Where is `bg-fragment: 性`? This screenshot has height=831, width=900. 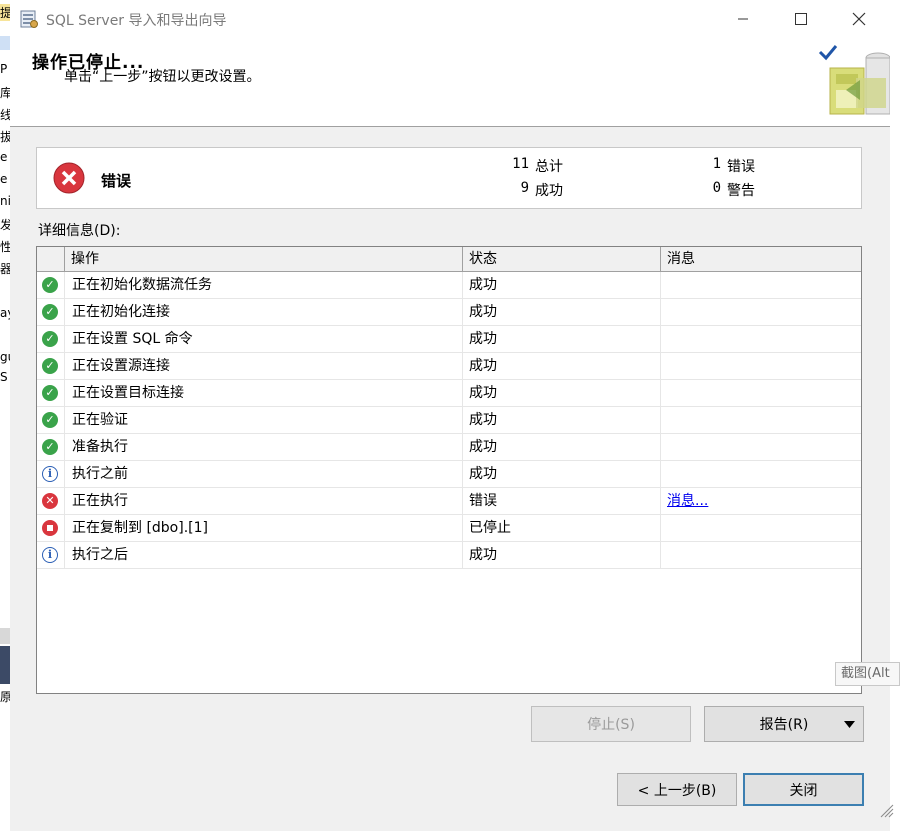
bg-fragment: 性 is located at coordinates (5, 247).